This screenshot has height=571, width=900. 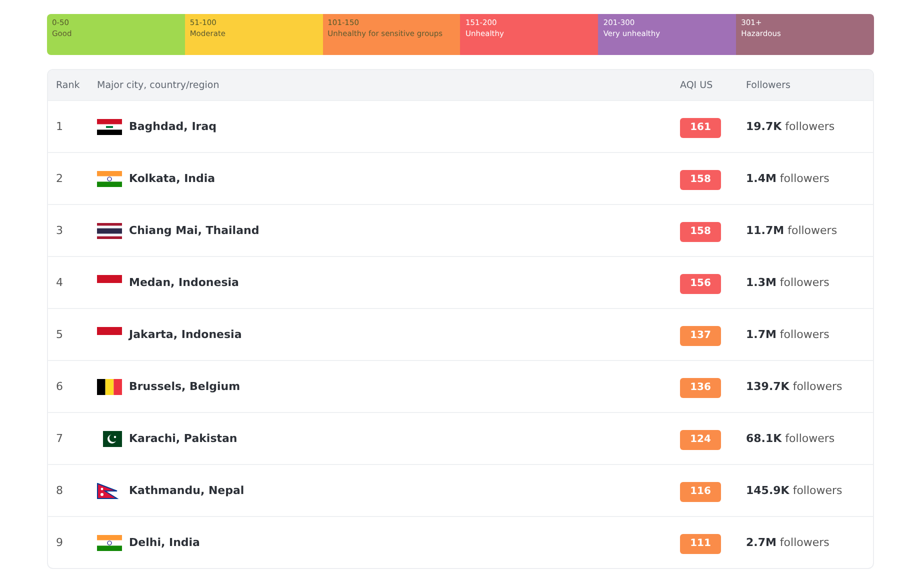 What do you see at coordinates (172, 178) in the screenshot?
I see `city-link: Kolkata, India` at bounding box center [172, 178].